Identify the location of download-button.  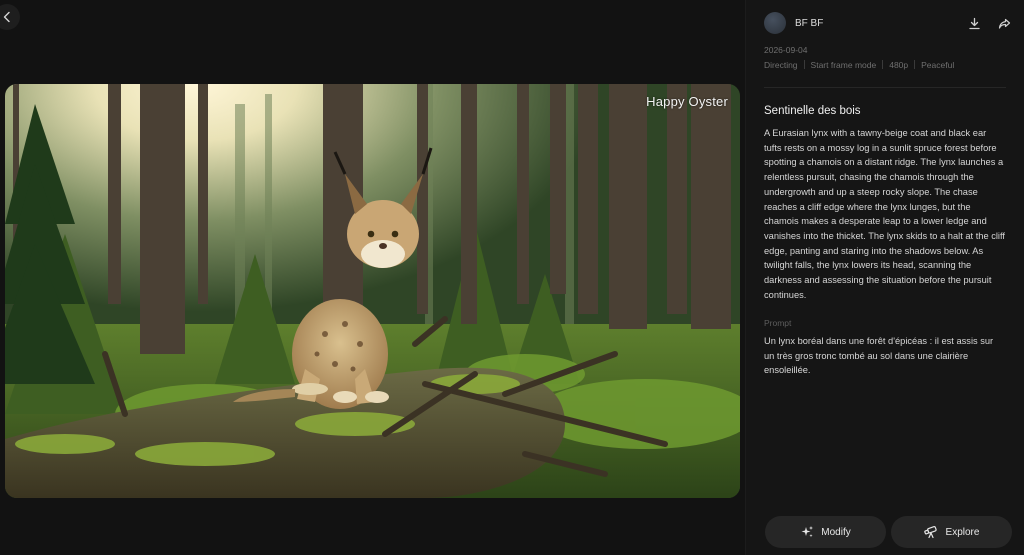
(974, 23).